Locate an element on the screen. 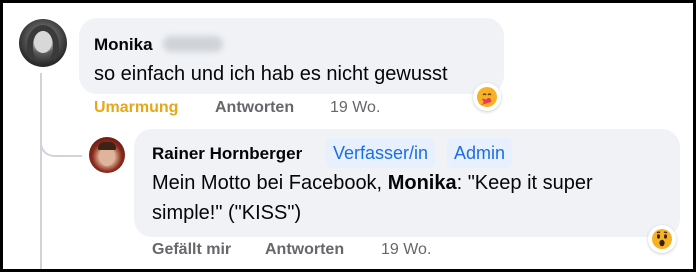  avatar-face is located at coordinates (43, 42).